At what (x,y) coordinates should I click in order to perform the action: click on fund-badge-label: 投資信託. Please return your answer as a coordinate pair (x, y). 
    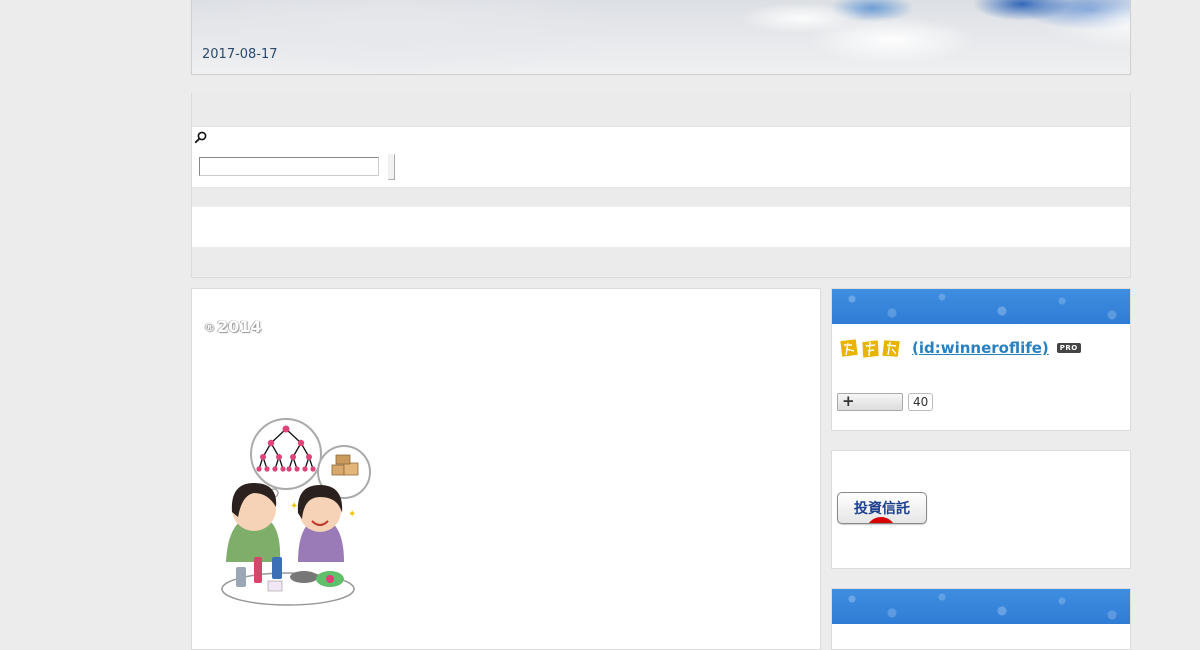
    Looking at the image, I should click on (882, 509).